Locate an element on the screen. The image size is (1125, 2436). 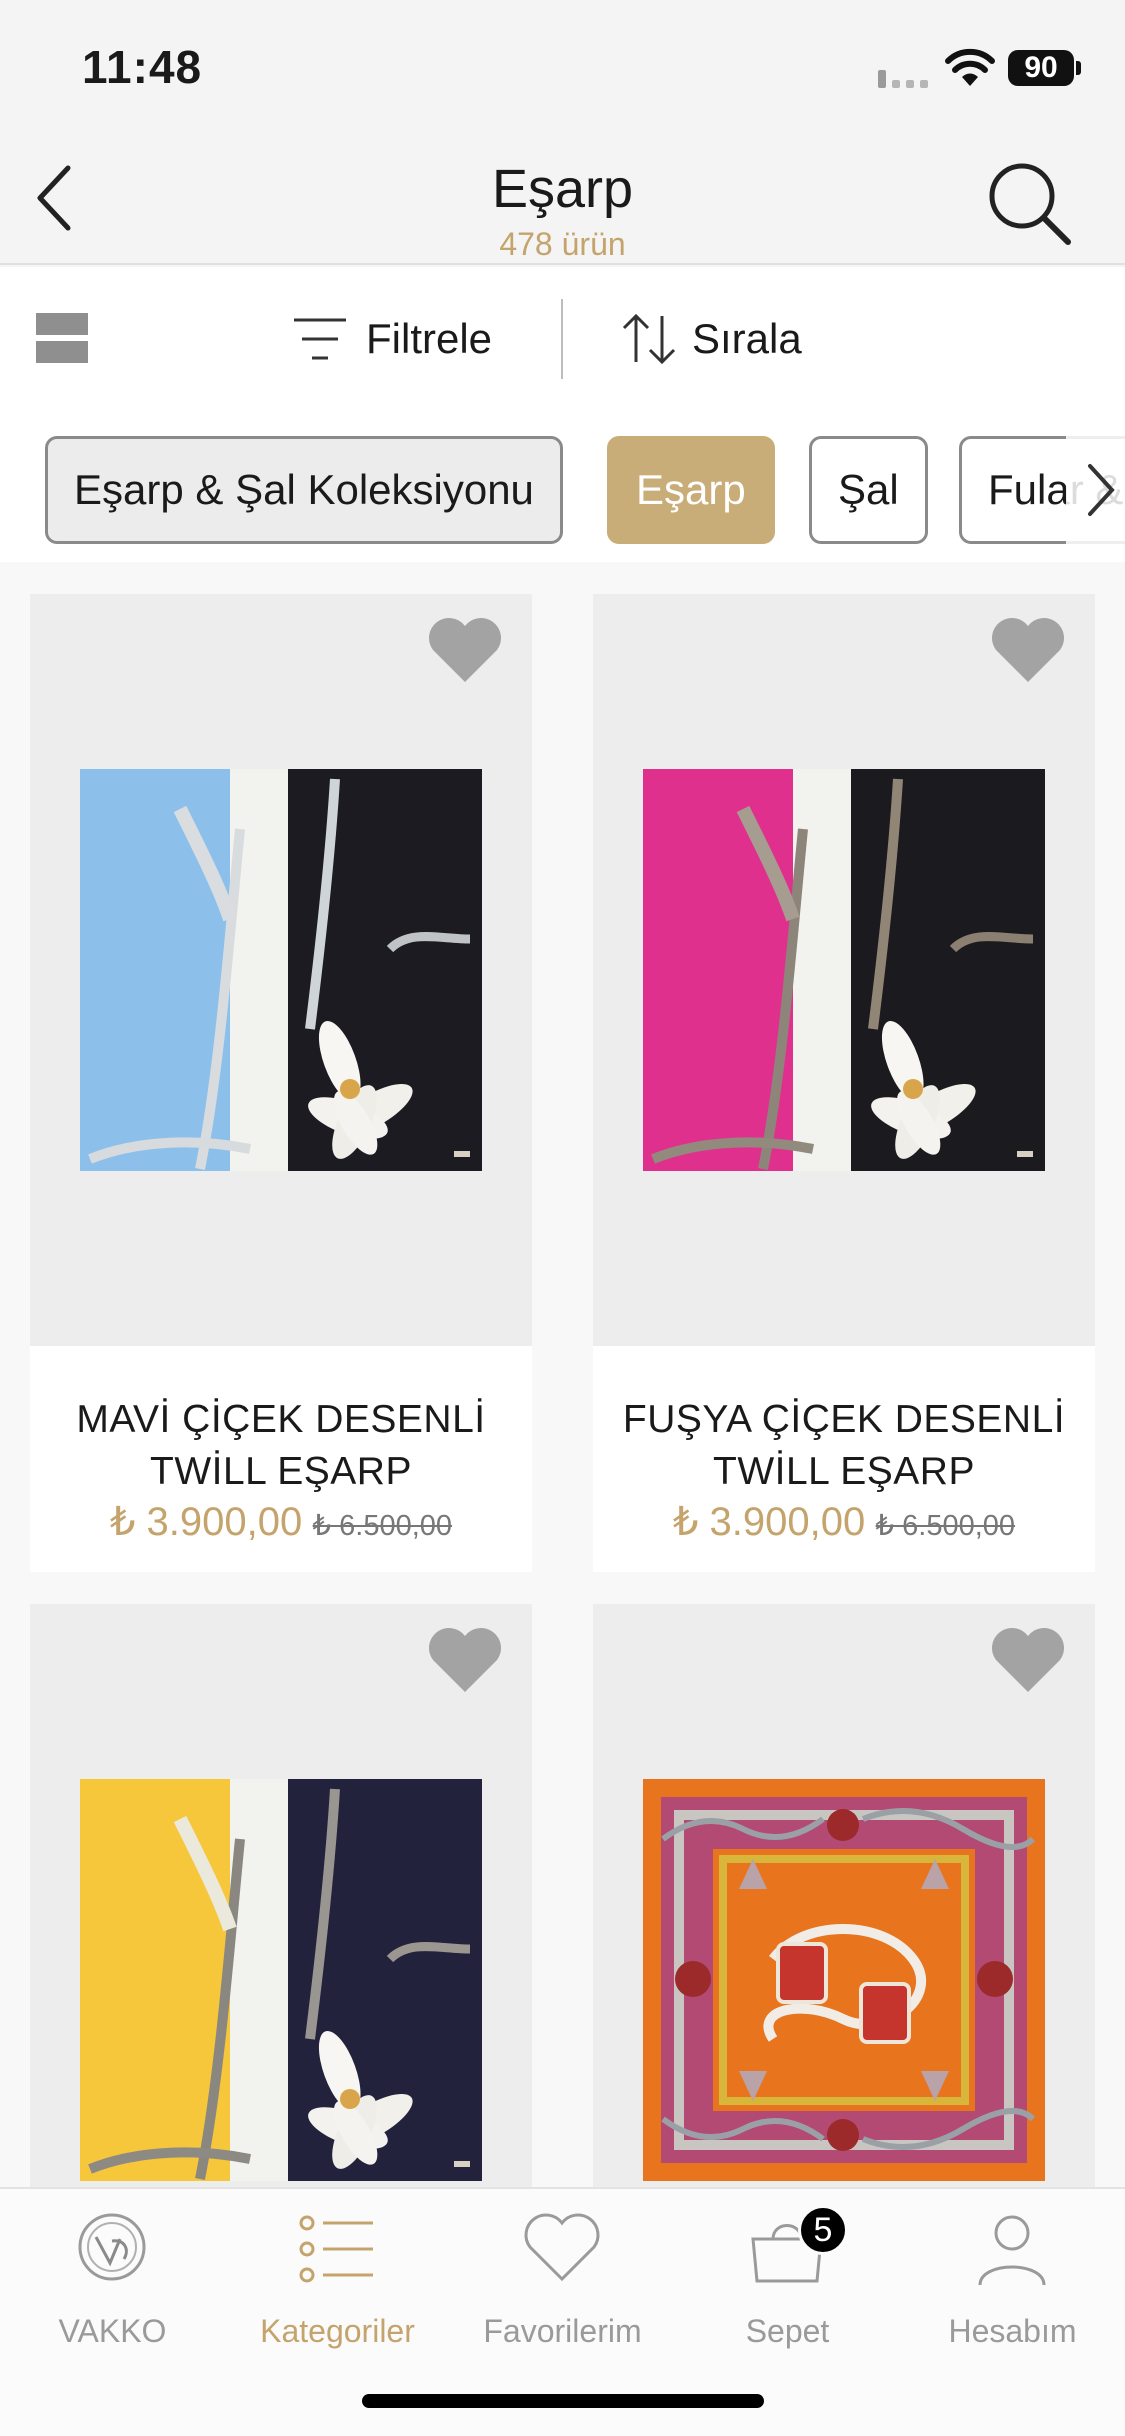
sort-button: Sırala is located at coordinates (711, 339).